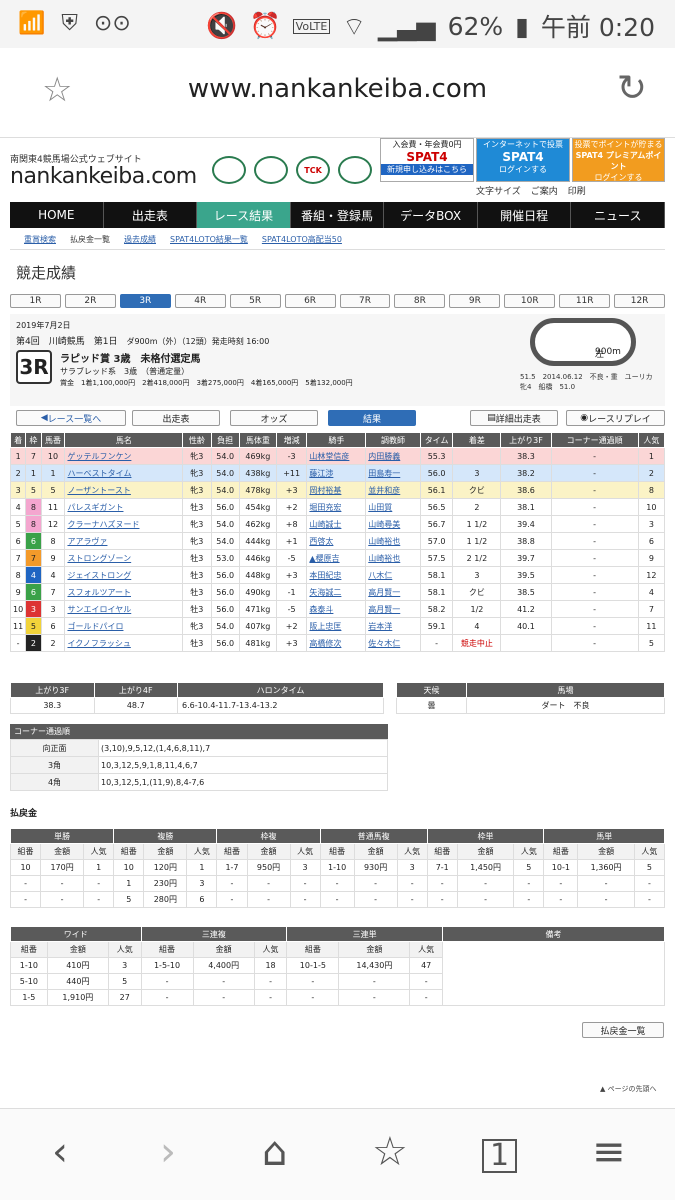  I want to click on font-size-link: 文字サイズ, so click(498, 190).